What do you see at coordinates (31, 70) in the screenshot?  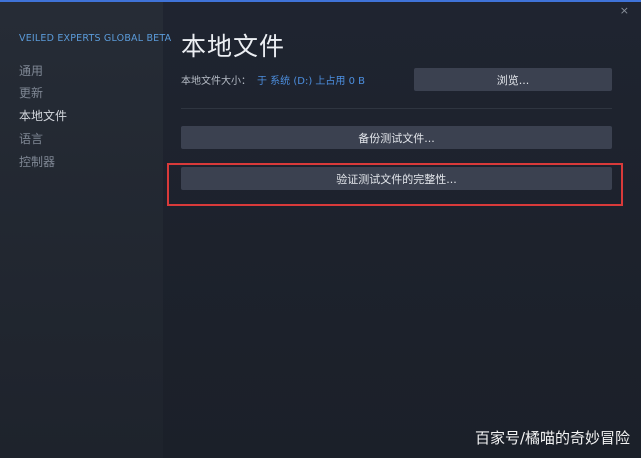 I see `sidebar-item-general: 通用` at bounding box center [31, 70].